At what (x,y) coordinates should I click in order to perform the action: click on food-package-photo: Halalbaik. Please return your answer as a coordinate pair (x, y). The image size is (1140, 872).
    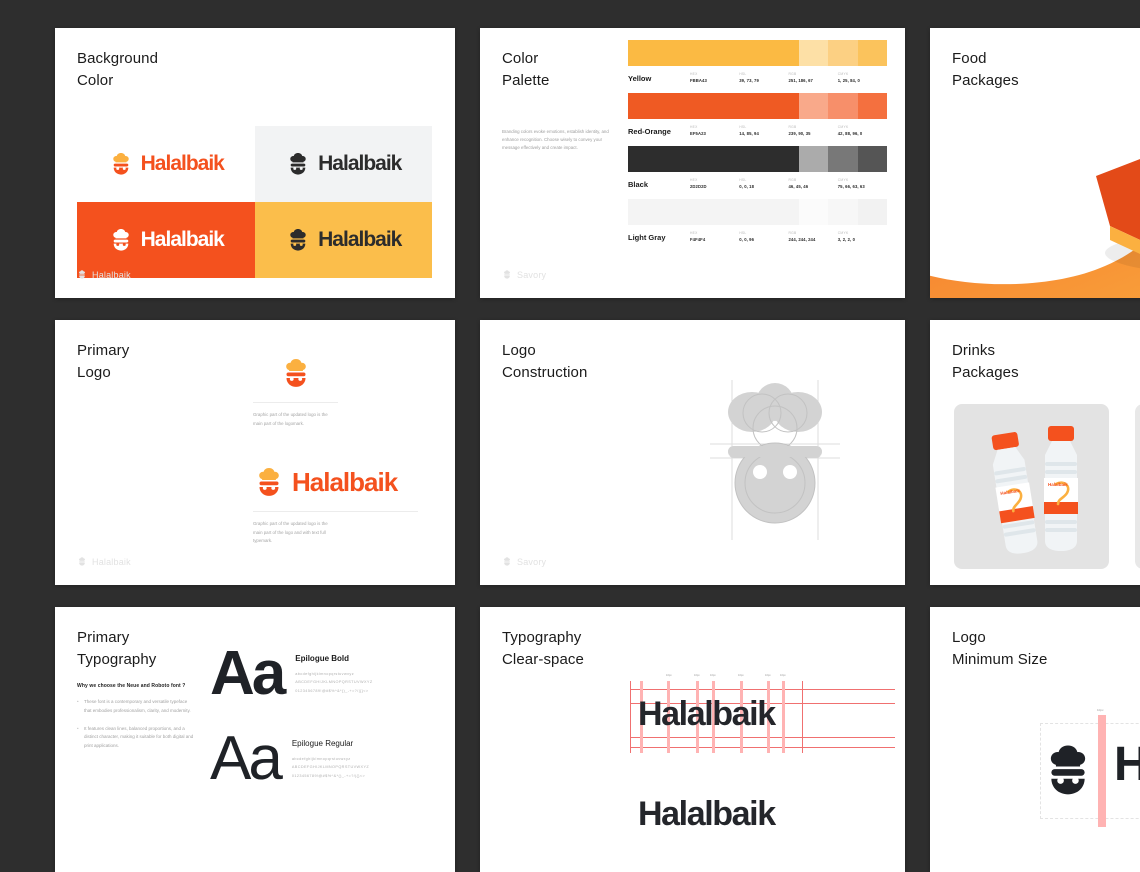
    Looking at the image, I should click on (1035, 163).